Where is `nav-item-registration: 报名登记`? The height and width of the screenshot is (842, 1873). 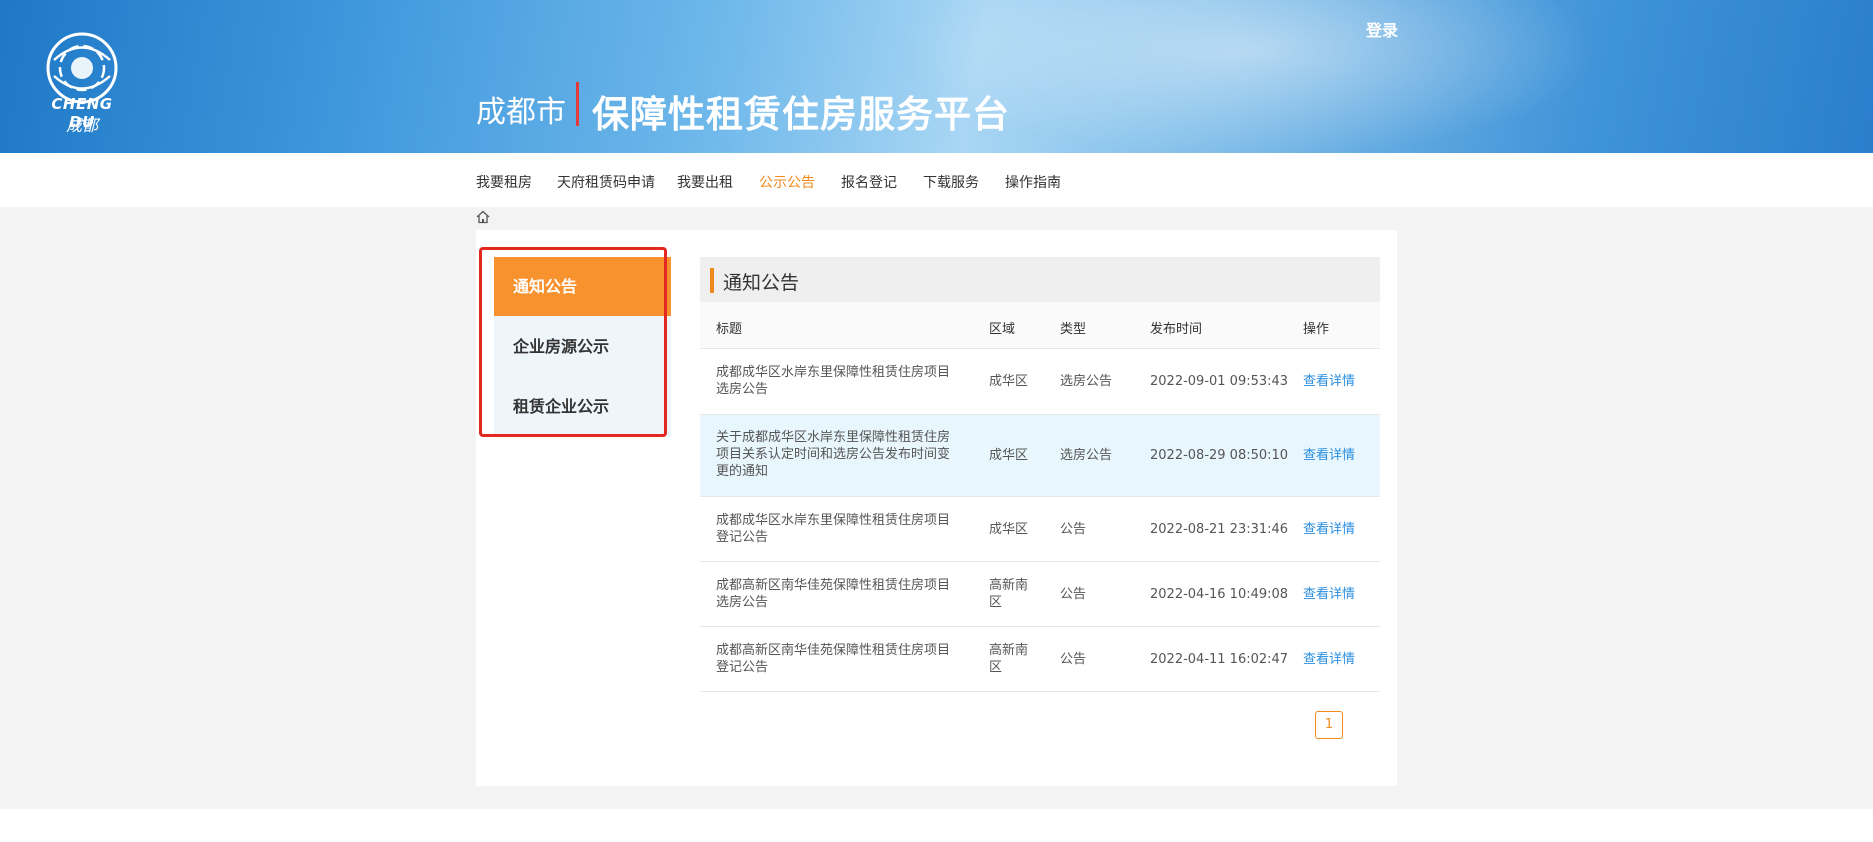 nav-item-registration: 报名登记 is located at coordinates (869, 182).